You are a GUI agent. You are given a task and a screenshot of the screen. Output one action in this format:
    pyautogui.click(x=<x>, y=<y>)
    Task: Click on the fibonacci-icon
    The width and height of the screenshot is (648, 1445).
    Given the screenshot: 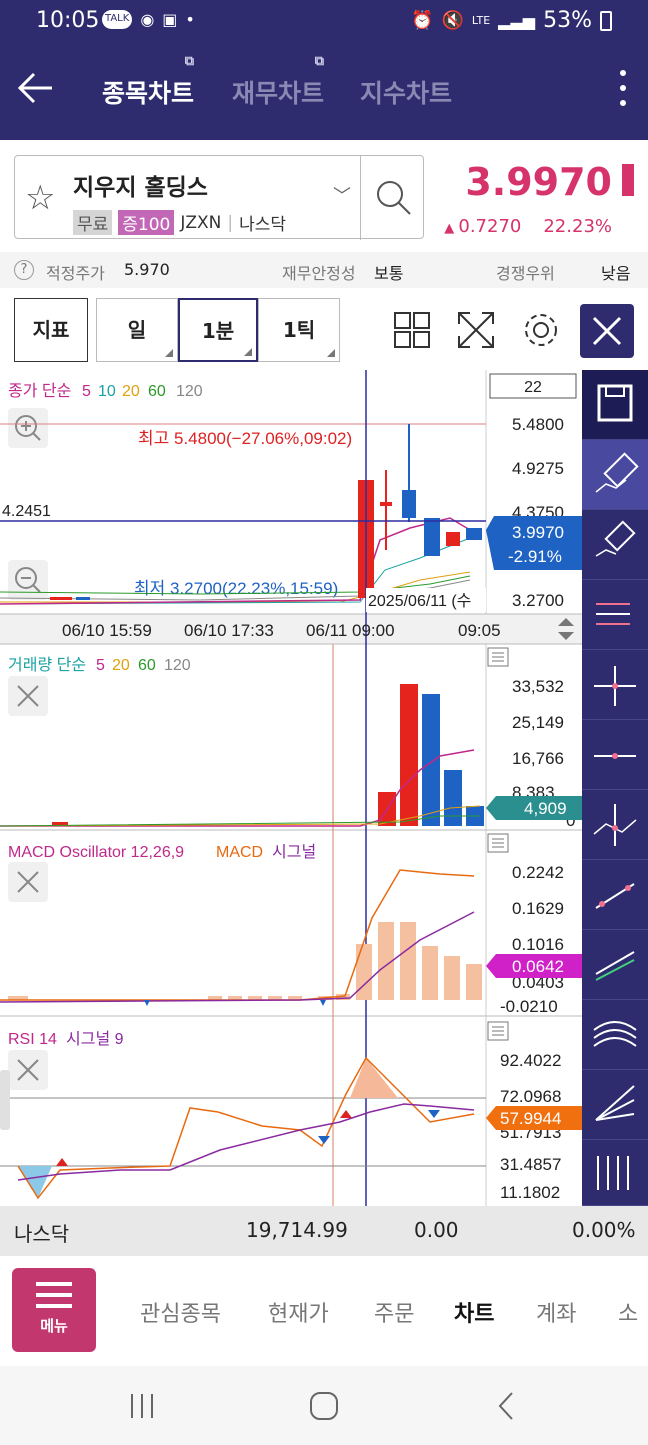 What is the action you would take?
    pyautogui.click(x=615, y=1173)
    